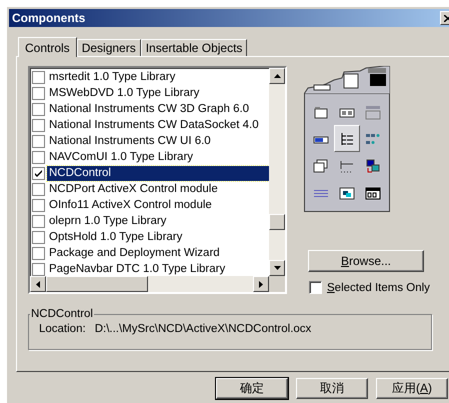 The image size is (449, 403). I want to click on up-arrow-icon, so click(277, 76).